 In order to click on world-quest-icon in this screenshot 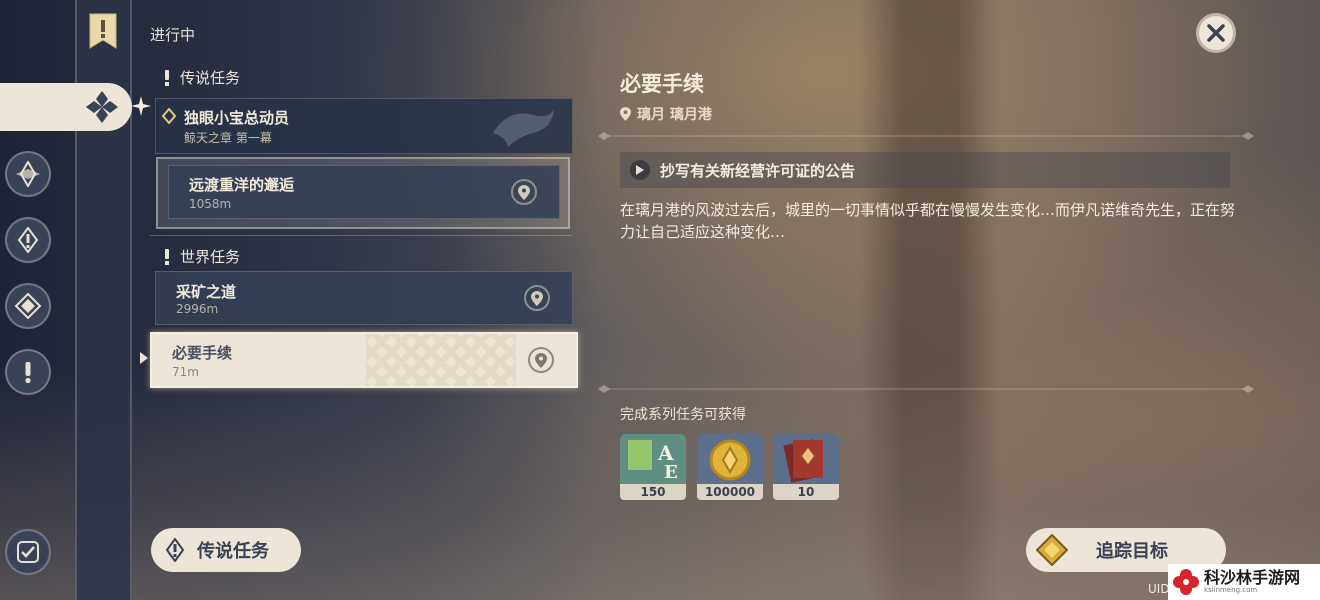, I will do `click(28, 373)`.